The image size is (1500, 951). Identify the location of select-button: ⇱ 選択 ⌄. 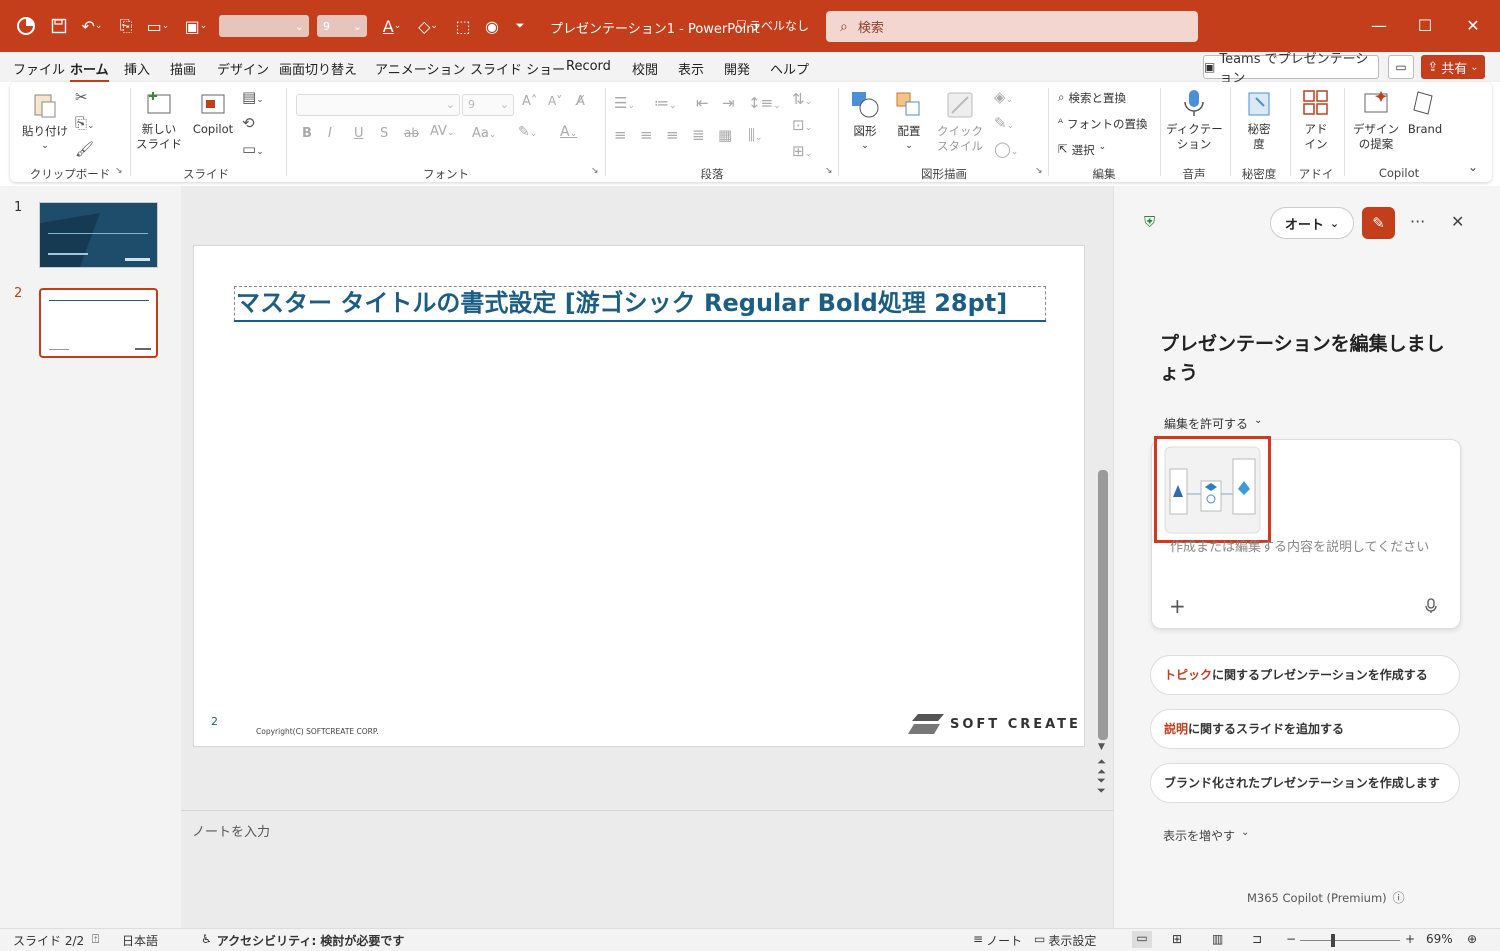
(1082, 150).